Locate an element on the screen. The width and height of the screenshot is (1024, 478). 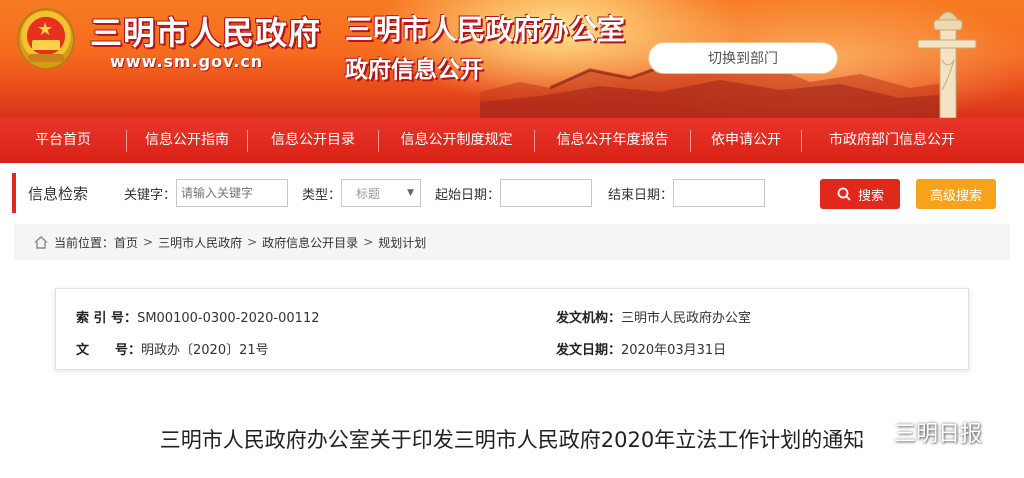
advanced-search-button: 高级搜索 is located at coordinates (956, 194).